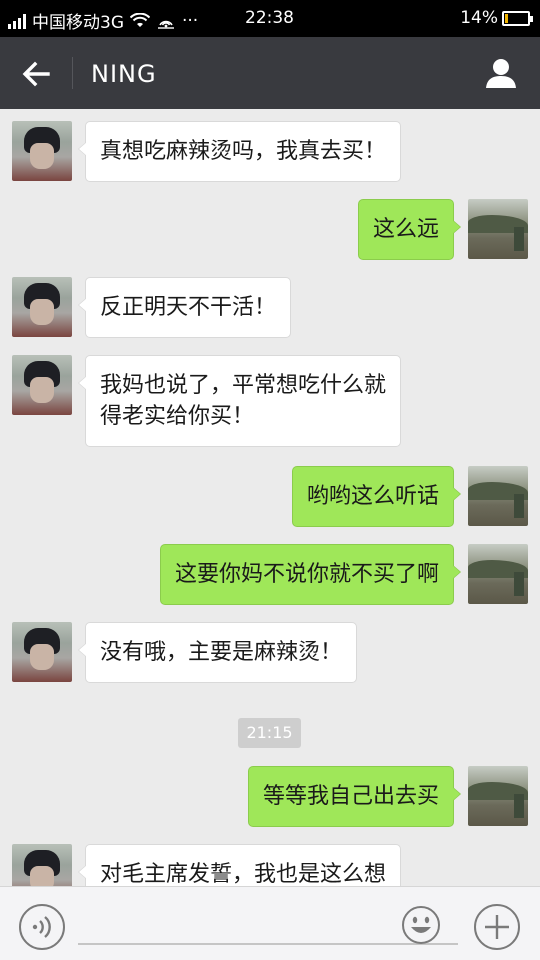 This screenshot has width=540, height=960. What do you see at coordinates (217, 652) in the screenshot?
I see `received-message: 没有哦，主要是麻辣烫！` at bounding box center [217, 652].